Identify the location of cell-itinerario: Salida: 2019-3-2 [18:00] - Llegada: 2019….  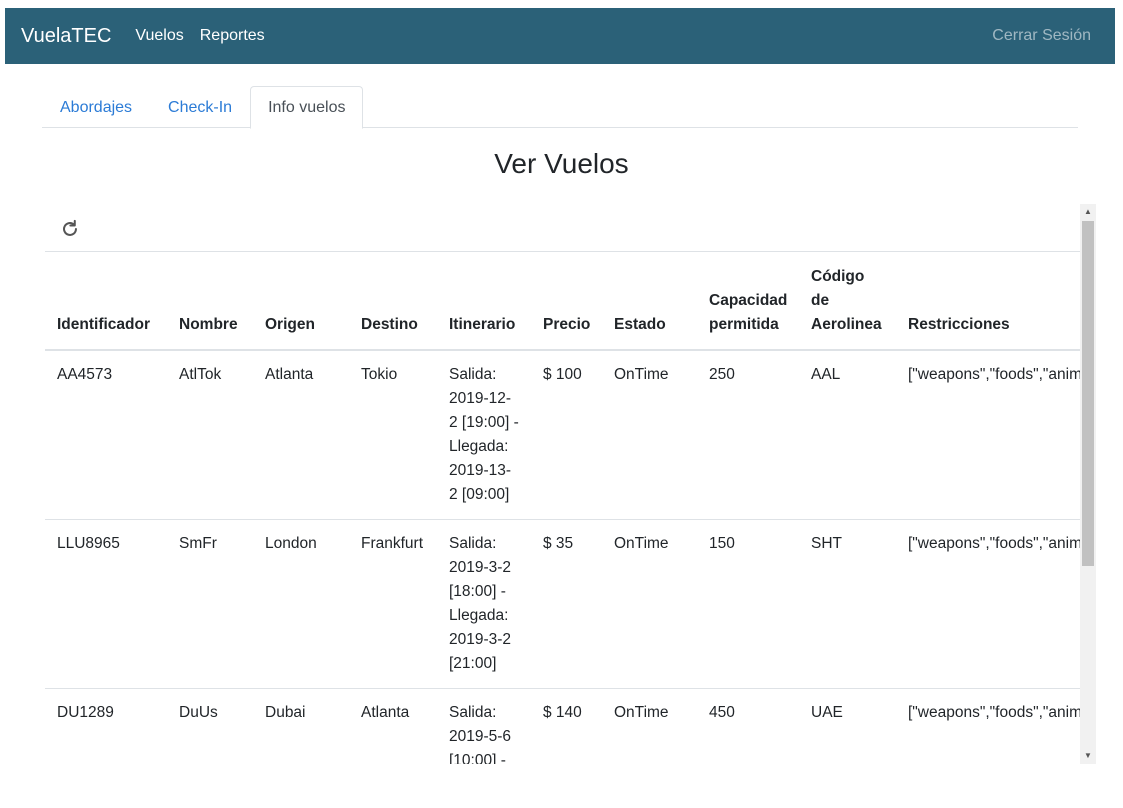
(484, 604).